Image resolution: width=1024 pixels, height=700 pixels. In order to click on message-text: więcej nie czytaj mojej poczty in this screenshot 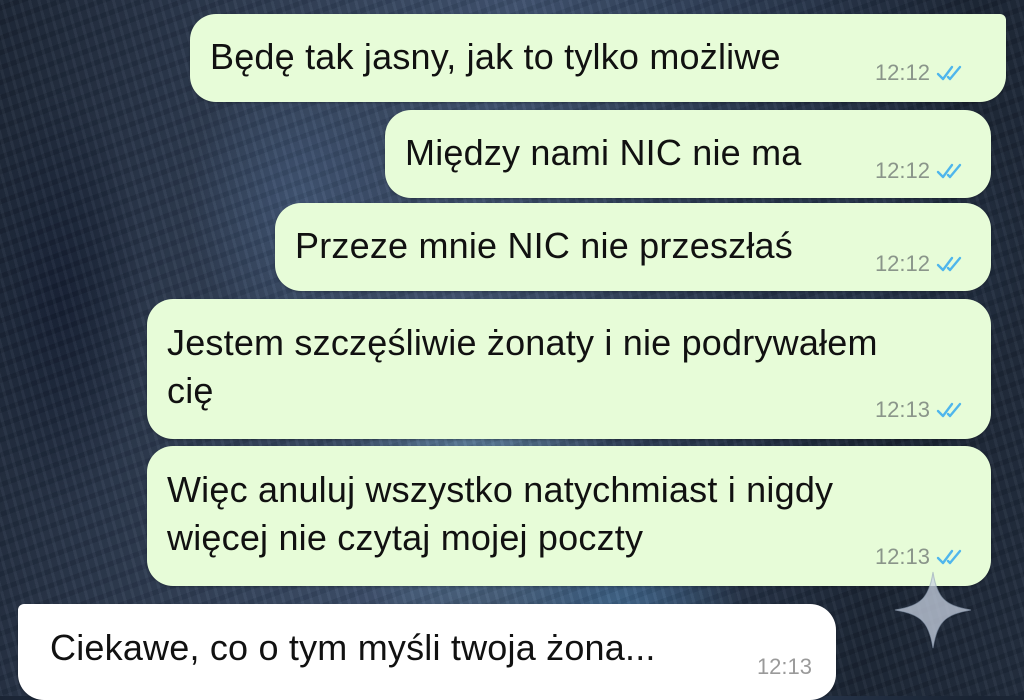, I will do `click(405, 537)`.